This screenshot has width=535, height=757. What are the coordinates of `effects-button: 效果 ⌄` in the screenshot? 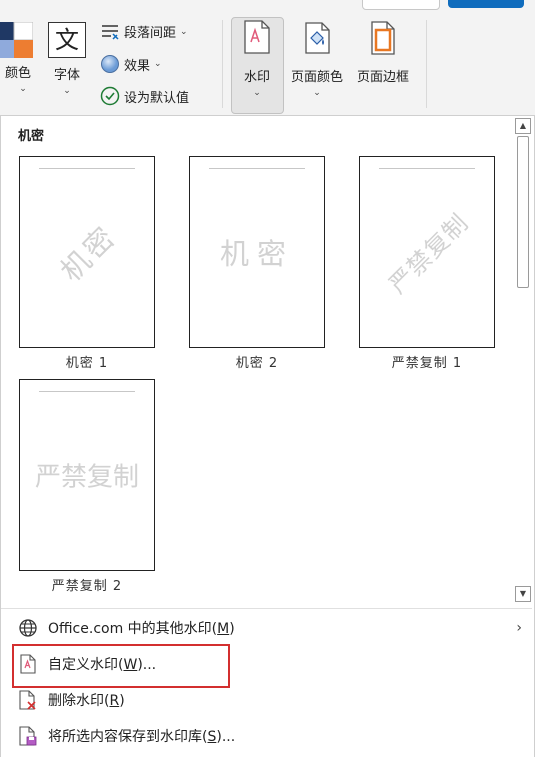 It's located at (131, 64).